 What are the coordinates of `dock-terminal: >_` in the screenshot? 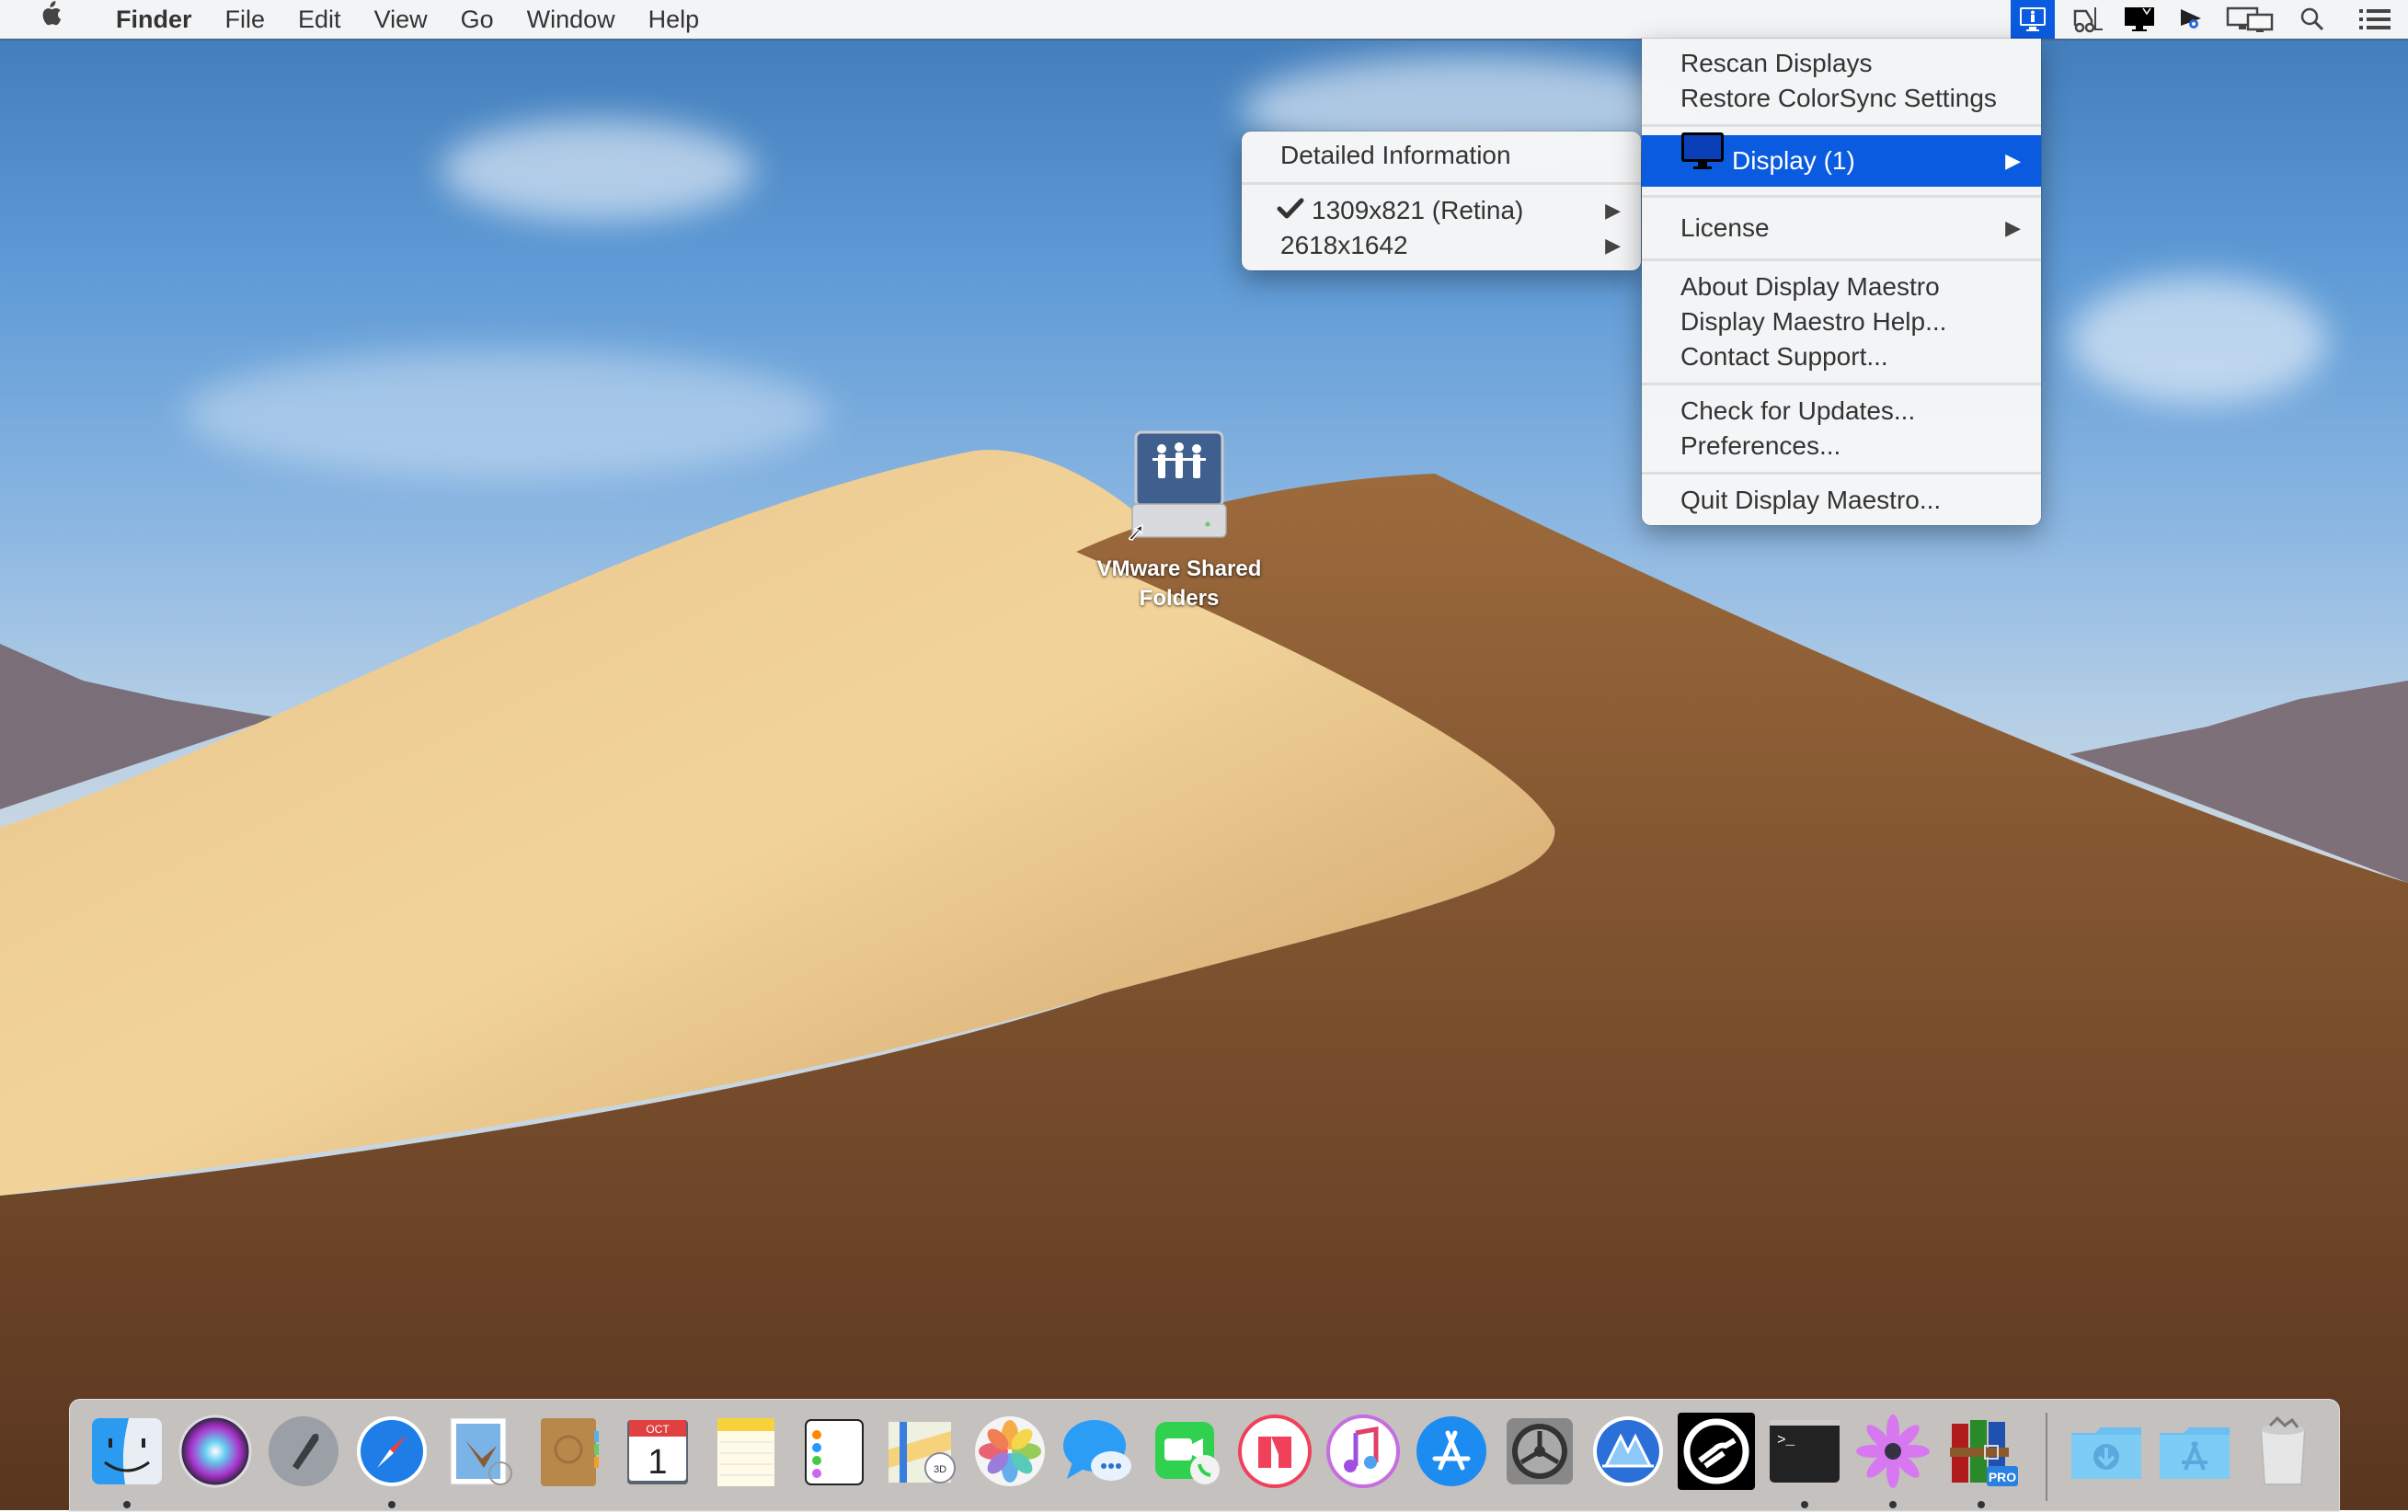 It's located at (1804, 1460).